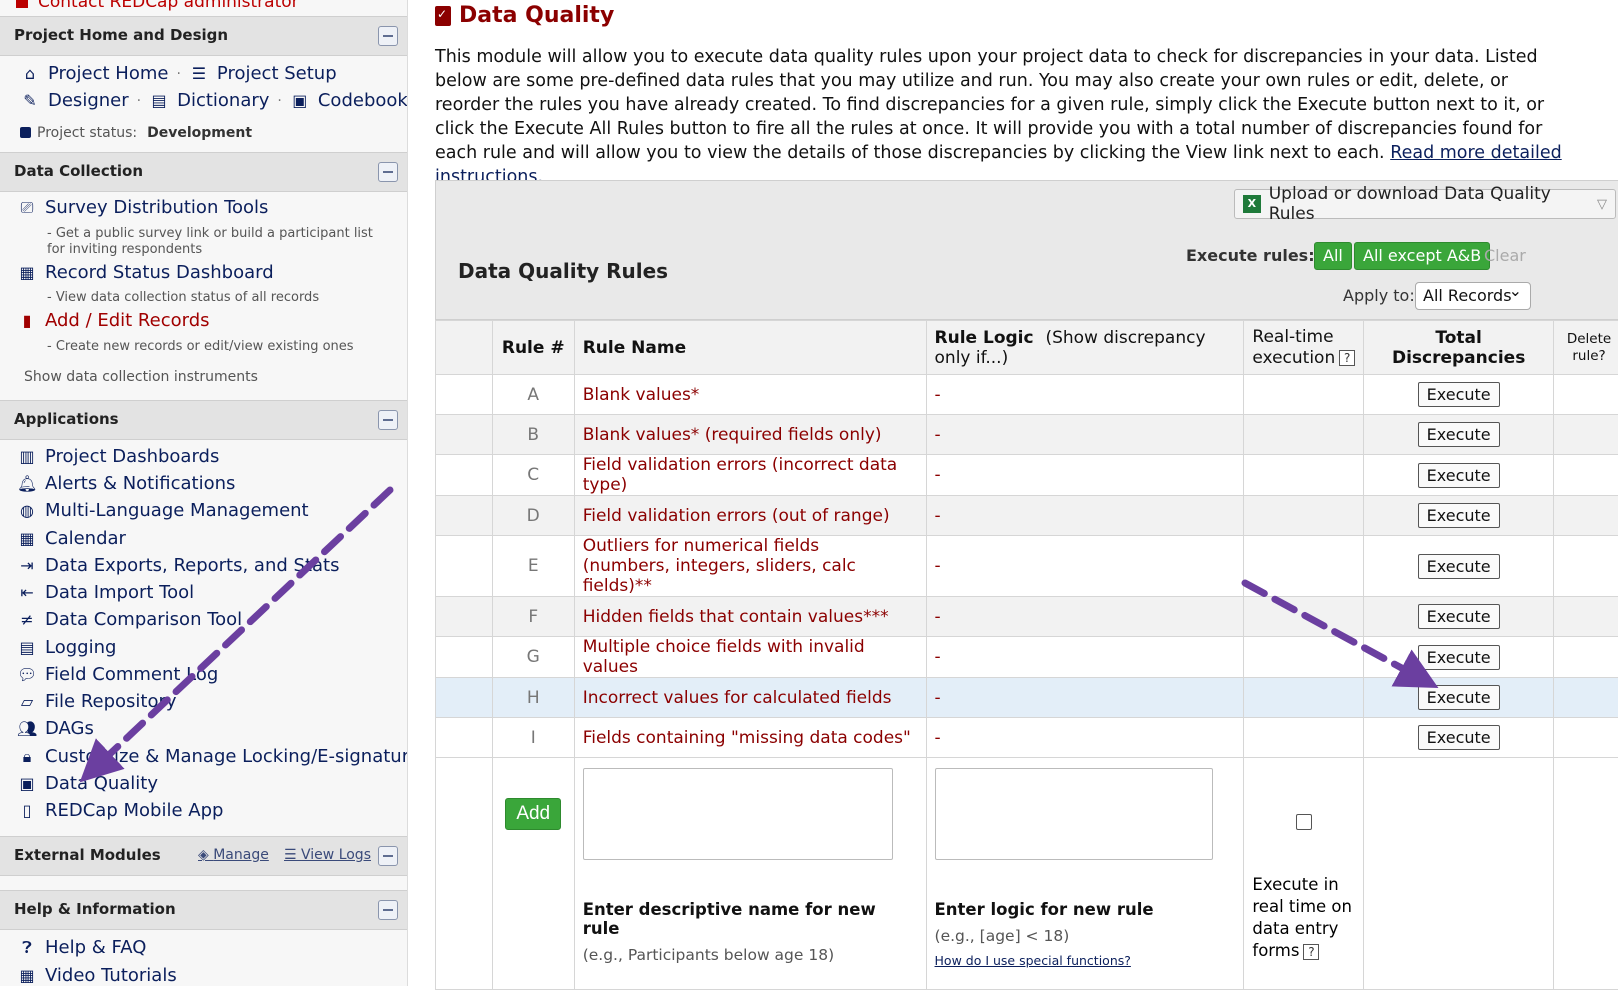  What do you see at coordinates (97, 975) in the screenshot?
I see `nav-video-tutorials: ▦Video Tutorials` at bounding box center [97, 975].